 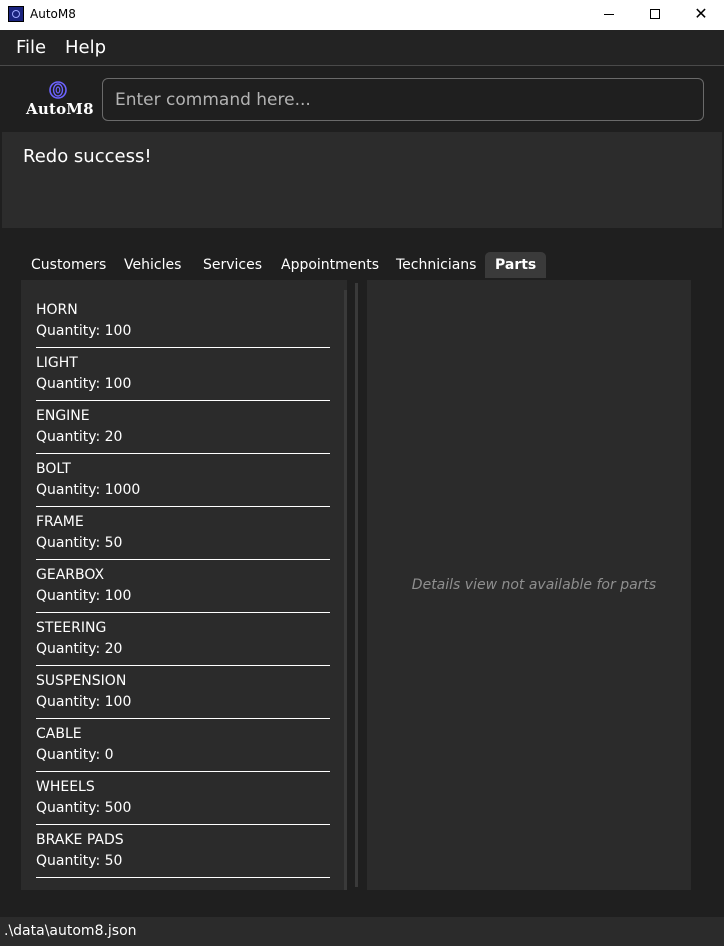 I want to click on close-icon: ✕, so click(x=701, y=13).